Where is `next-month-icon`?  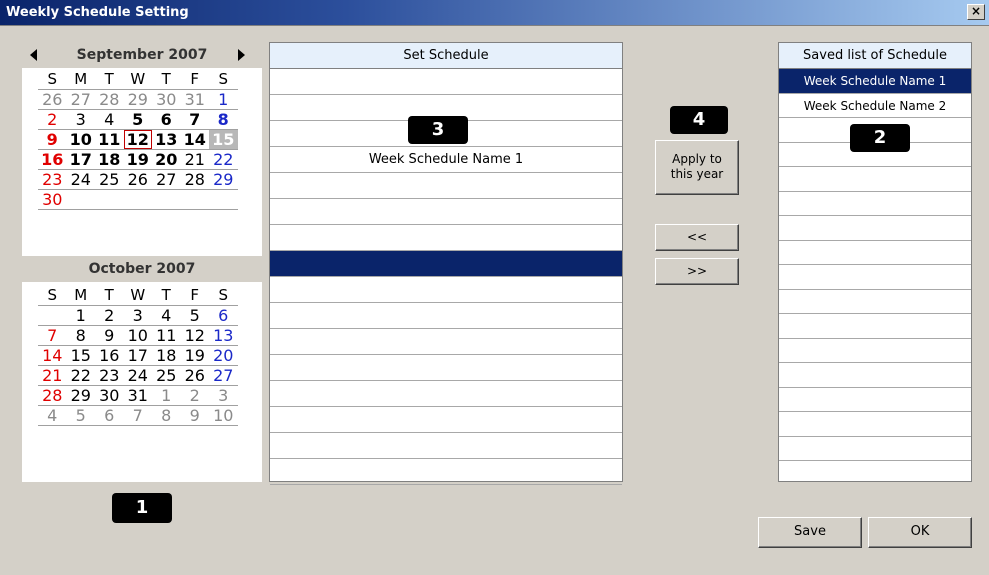 next-month-icon is located at coordinates (241, 55).